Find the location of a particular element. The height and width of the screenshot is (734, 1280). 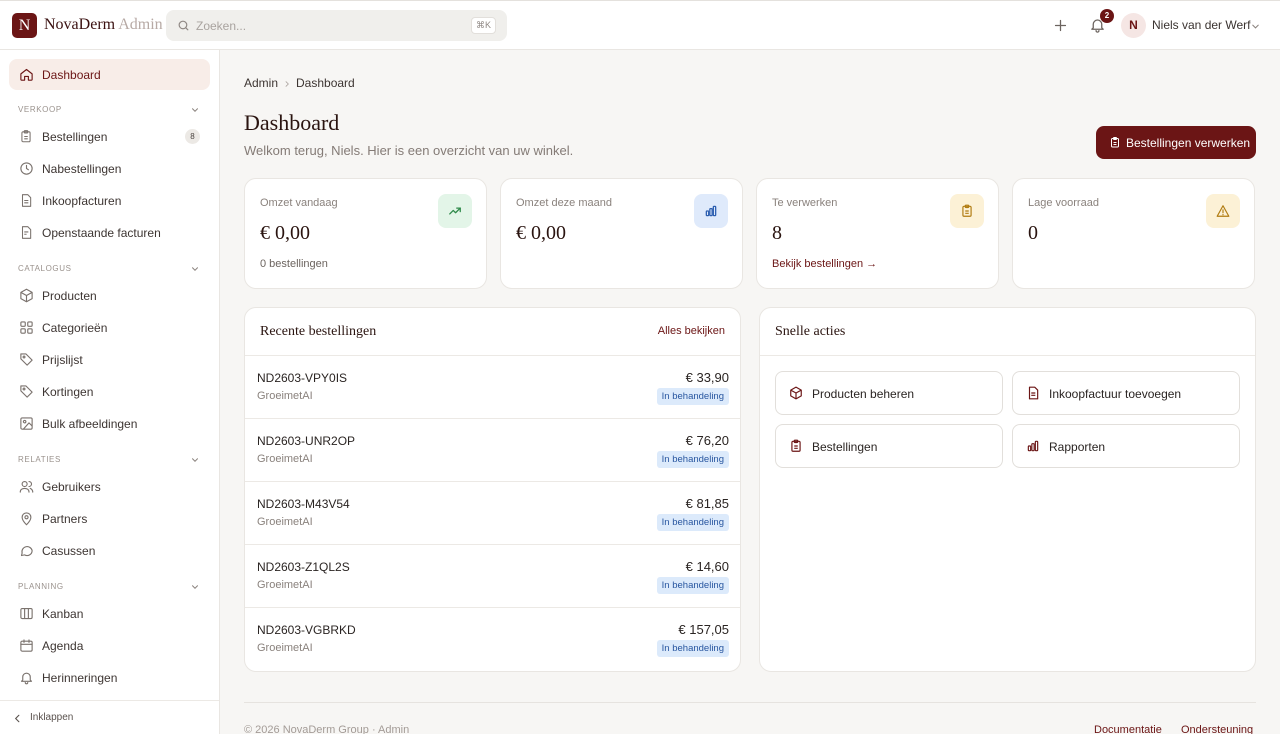

process-orders-button: Bestellingen verwerken is located at coordinates (1176, 142).